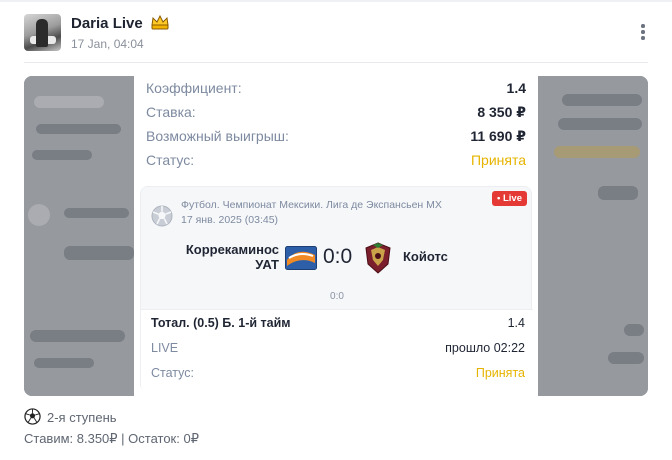 This screenshot has width=672, height=460. I want to click on team-logo-home, so click(301, 258).